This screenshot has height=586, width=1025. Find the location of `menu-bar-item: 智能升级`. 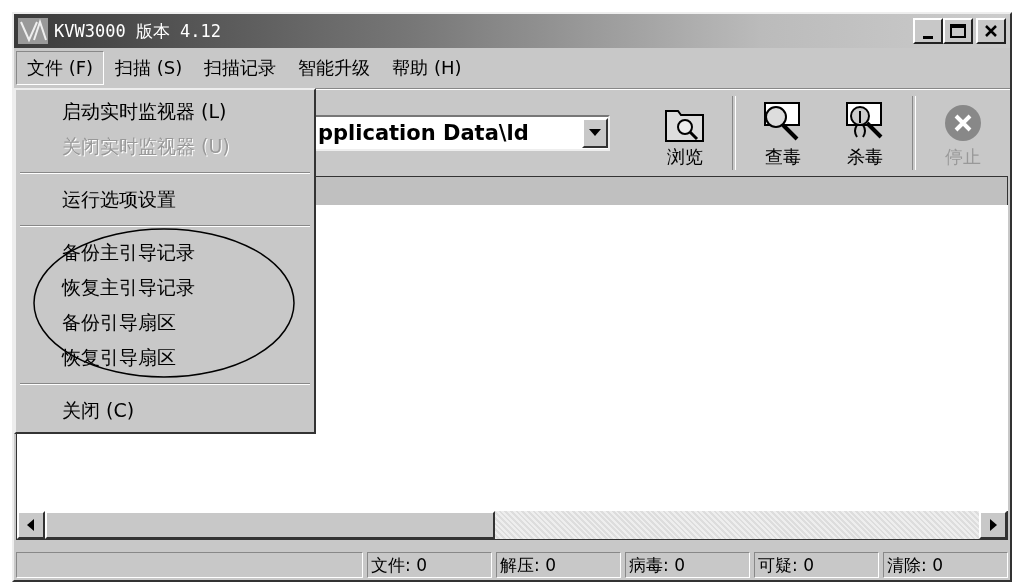

menu-bar-item: 智能升级 is located at coordinates (334, 68).